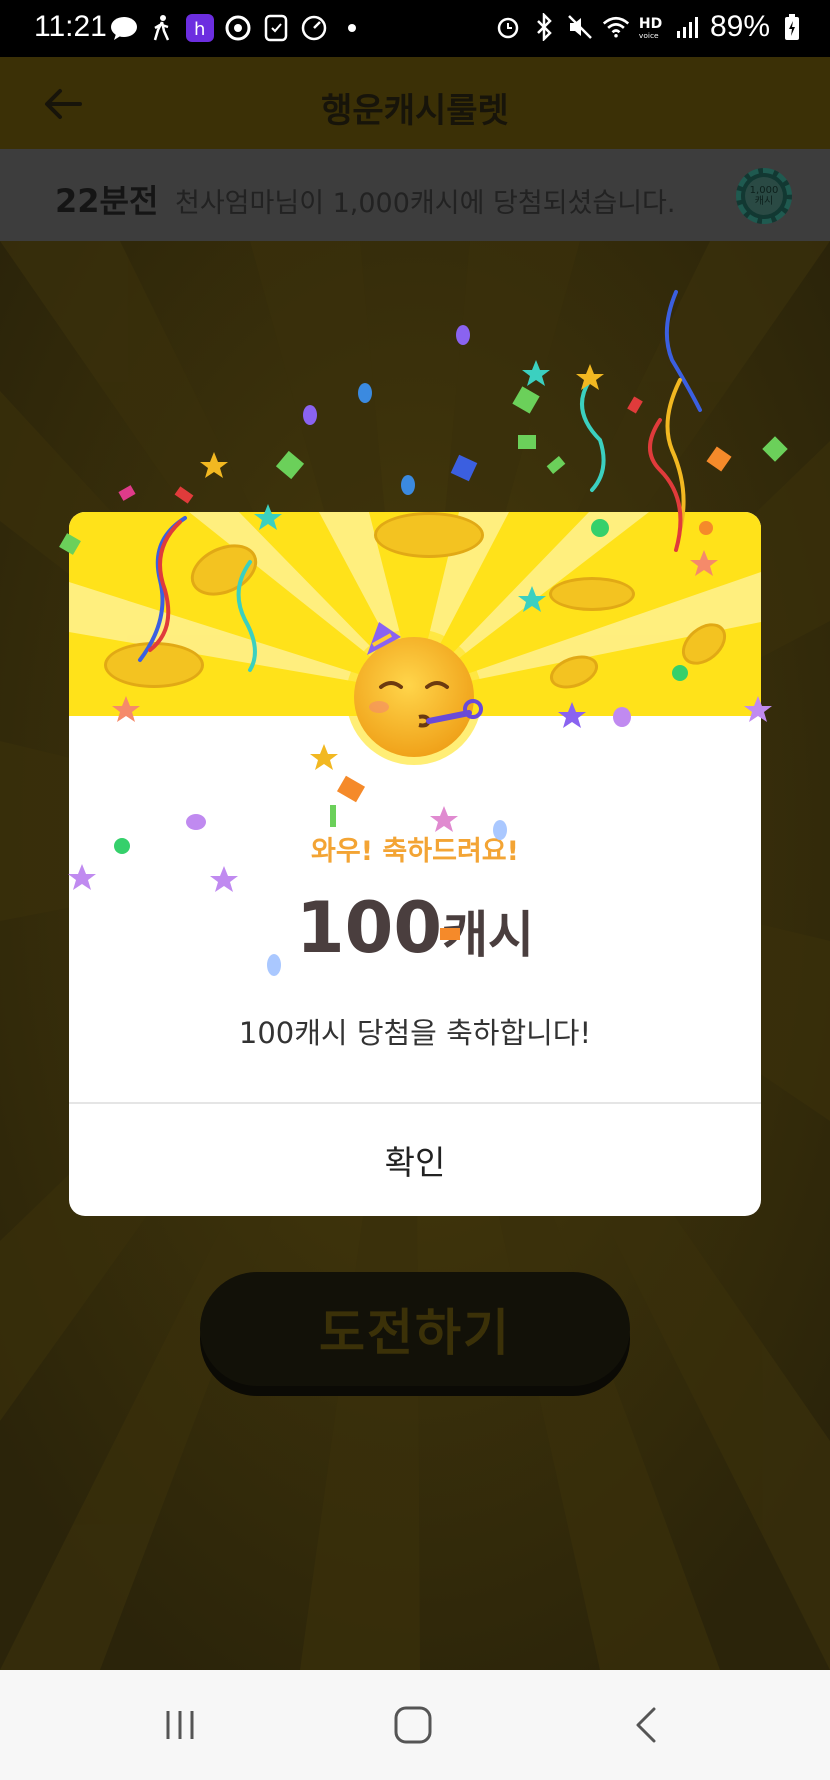 The height and width of the screenshot is (1780, 830). What do you see at coordinates (649, 35) in the screenshot?
I see `svg-text: voice` at bounding box center [649, 35].